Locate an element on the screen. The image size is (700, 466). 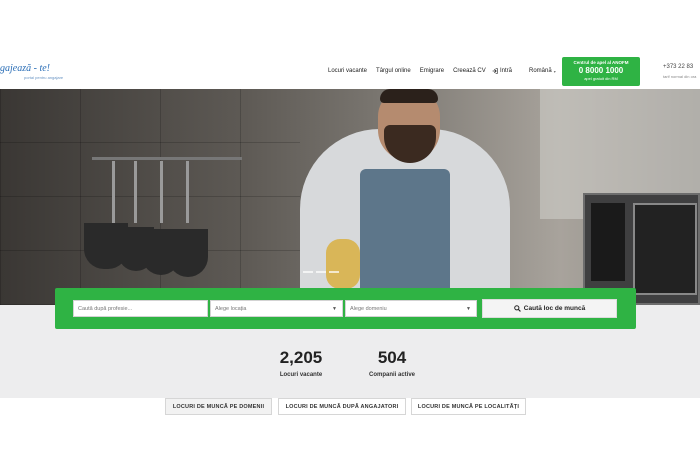
domain-select: Alege domeniu ▼ is located at coordinates (411, 308).